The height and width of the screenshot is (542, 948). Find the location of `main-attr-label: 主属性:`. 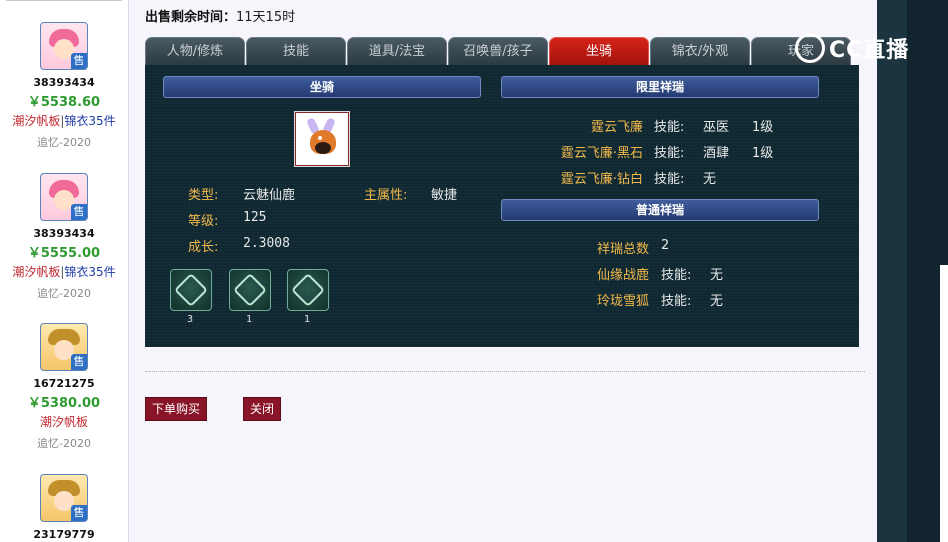

main-attr-label: 主属性: is located at coordinates (386, 195).